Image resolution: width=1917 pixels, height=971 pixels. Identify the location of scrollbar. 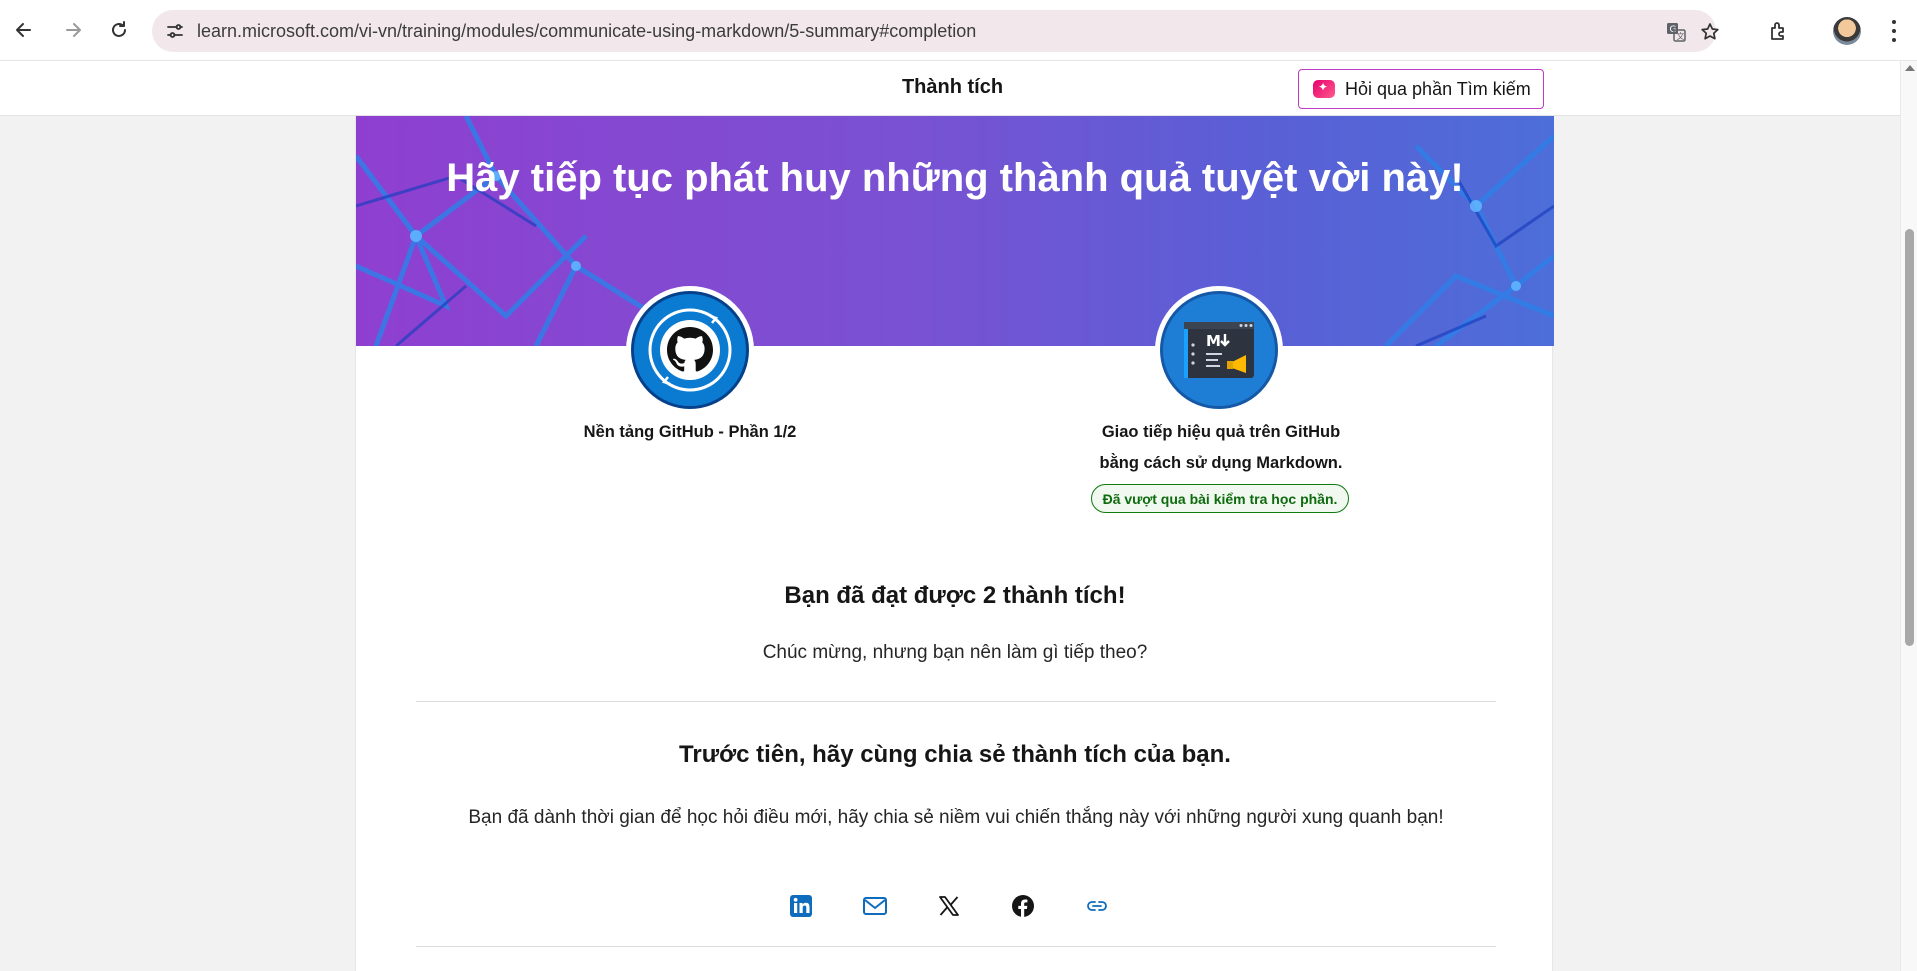
(1908, 516).